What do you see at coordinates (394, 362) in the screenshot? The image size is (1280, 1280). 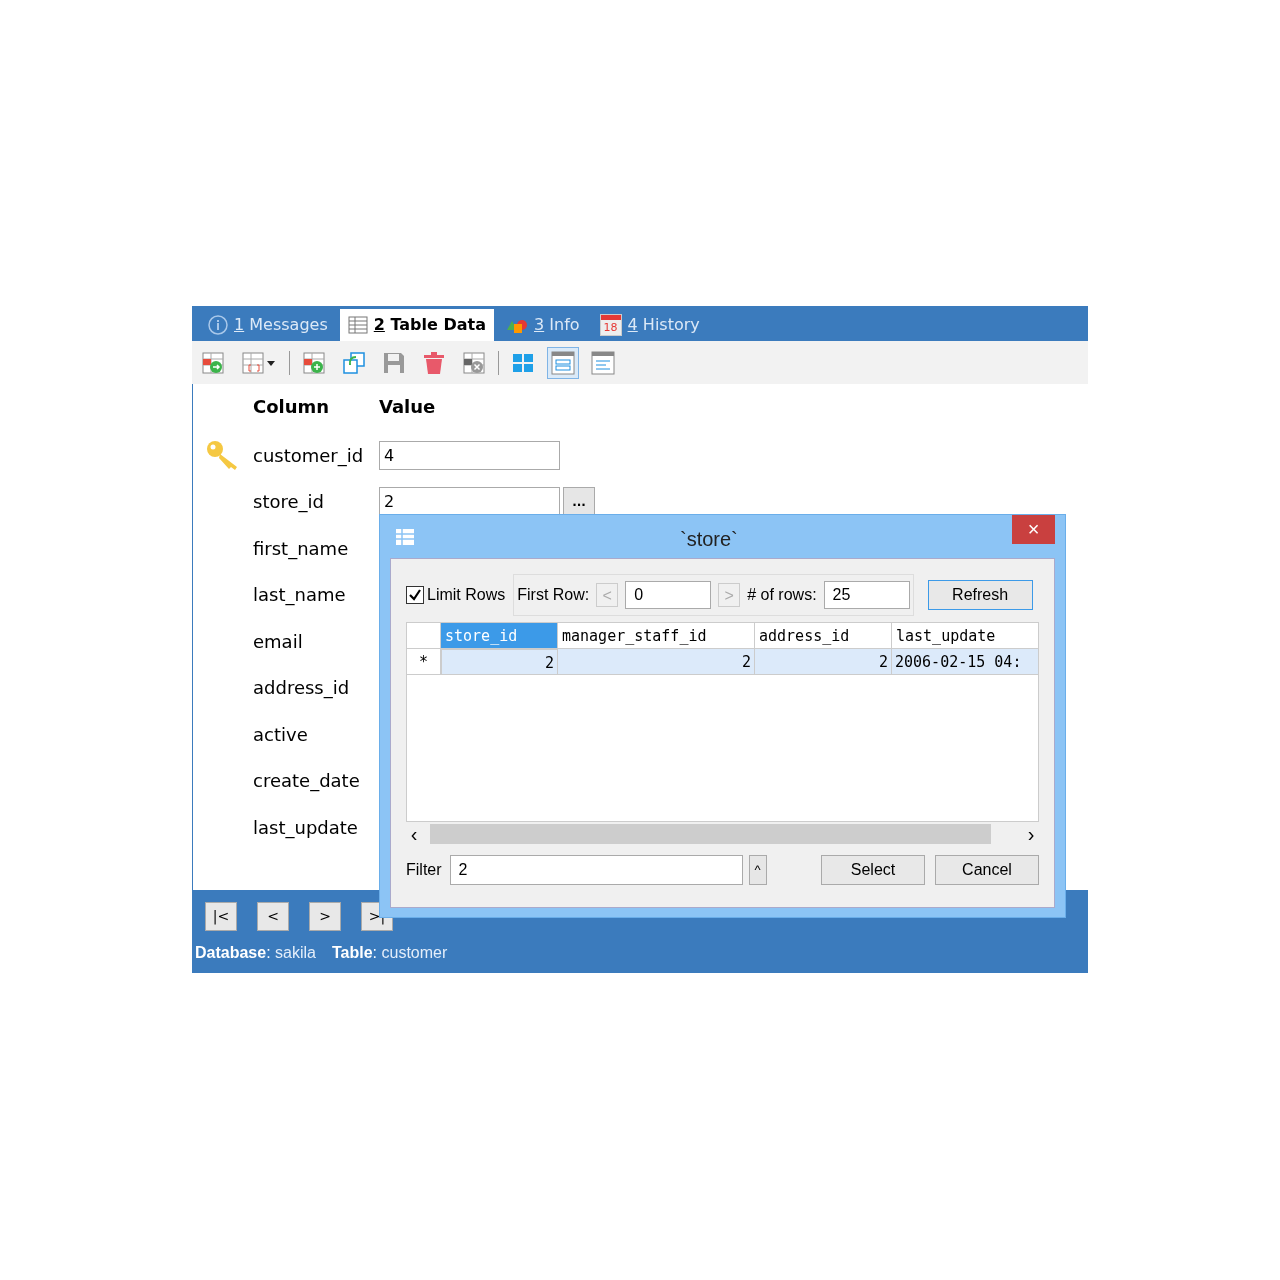 I see `save-icon` at bounding box center [394, 362].